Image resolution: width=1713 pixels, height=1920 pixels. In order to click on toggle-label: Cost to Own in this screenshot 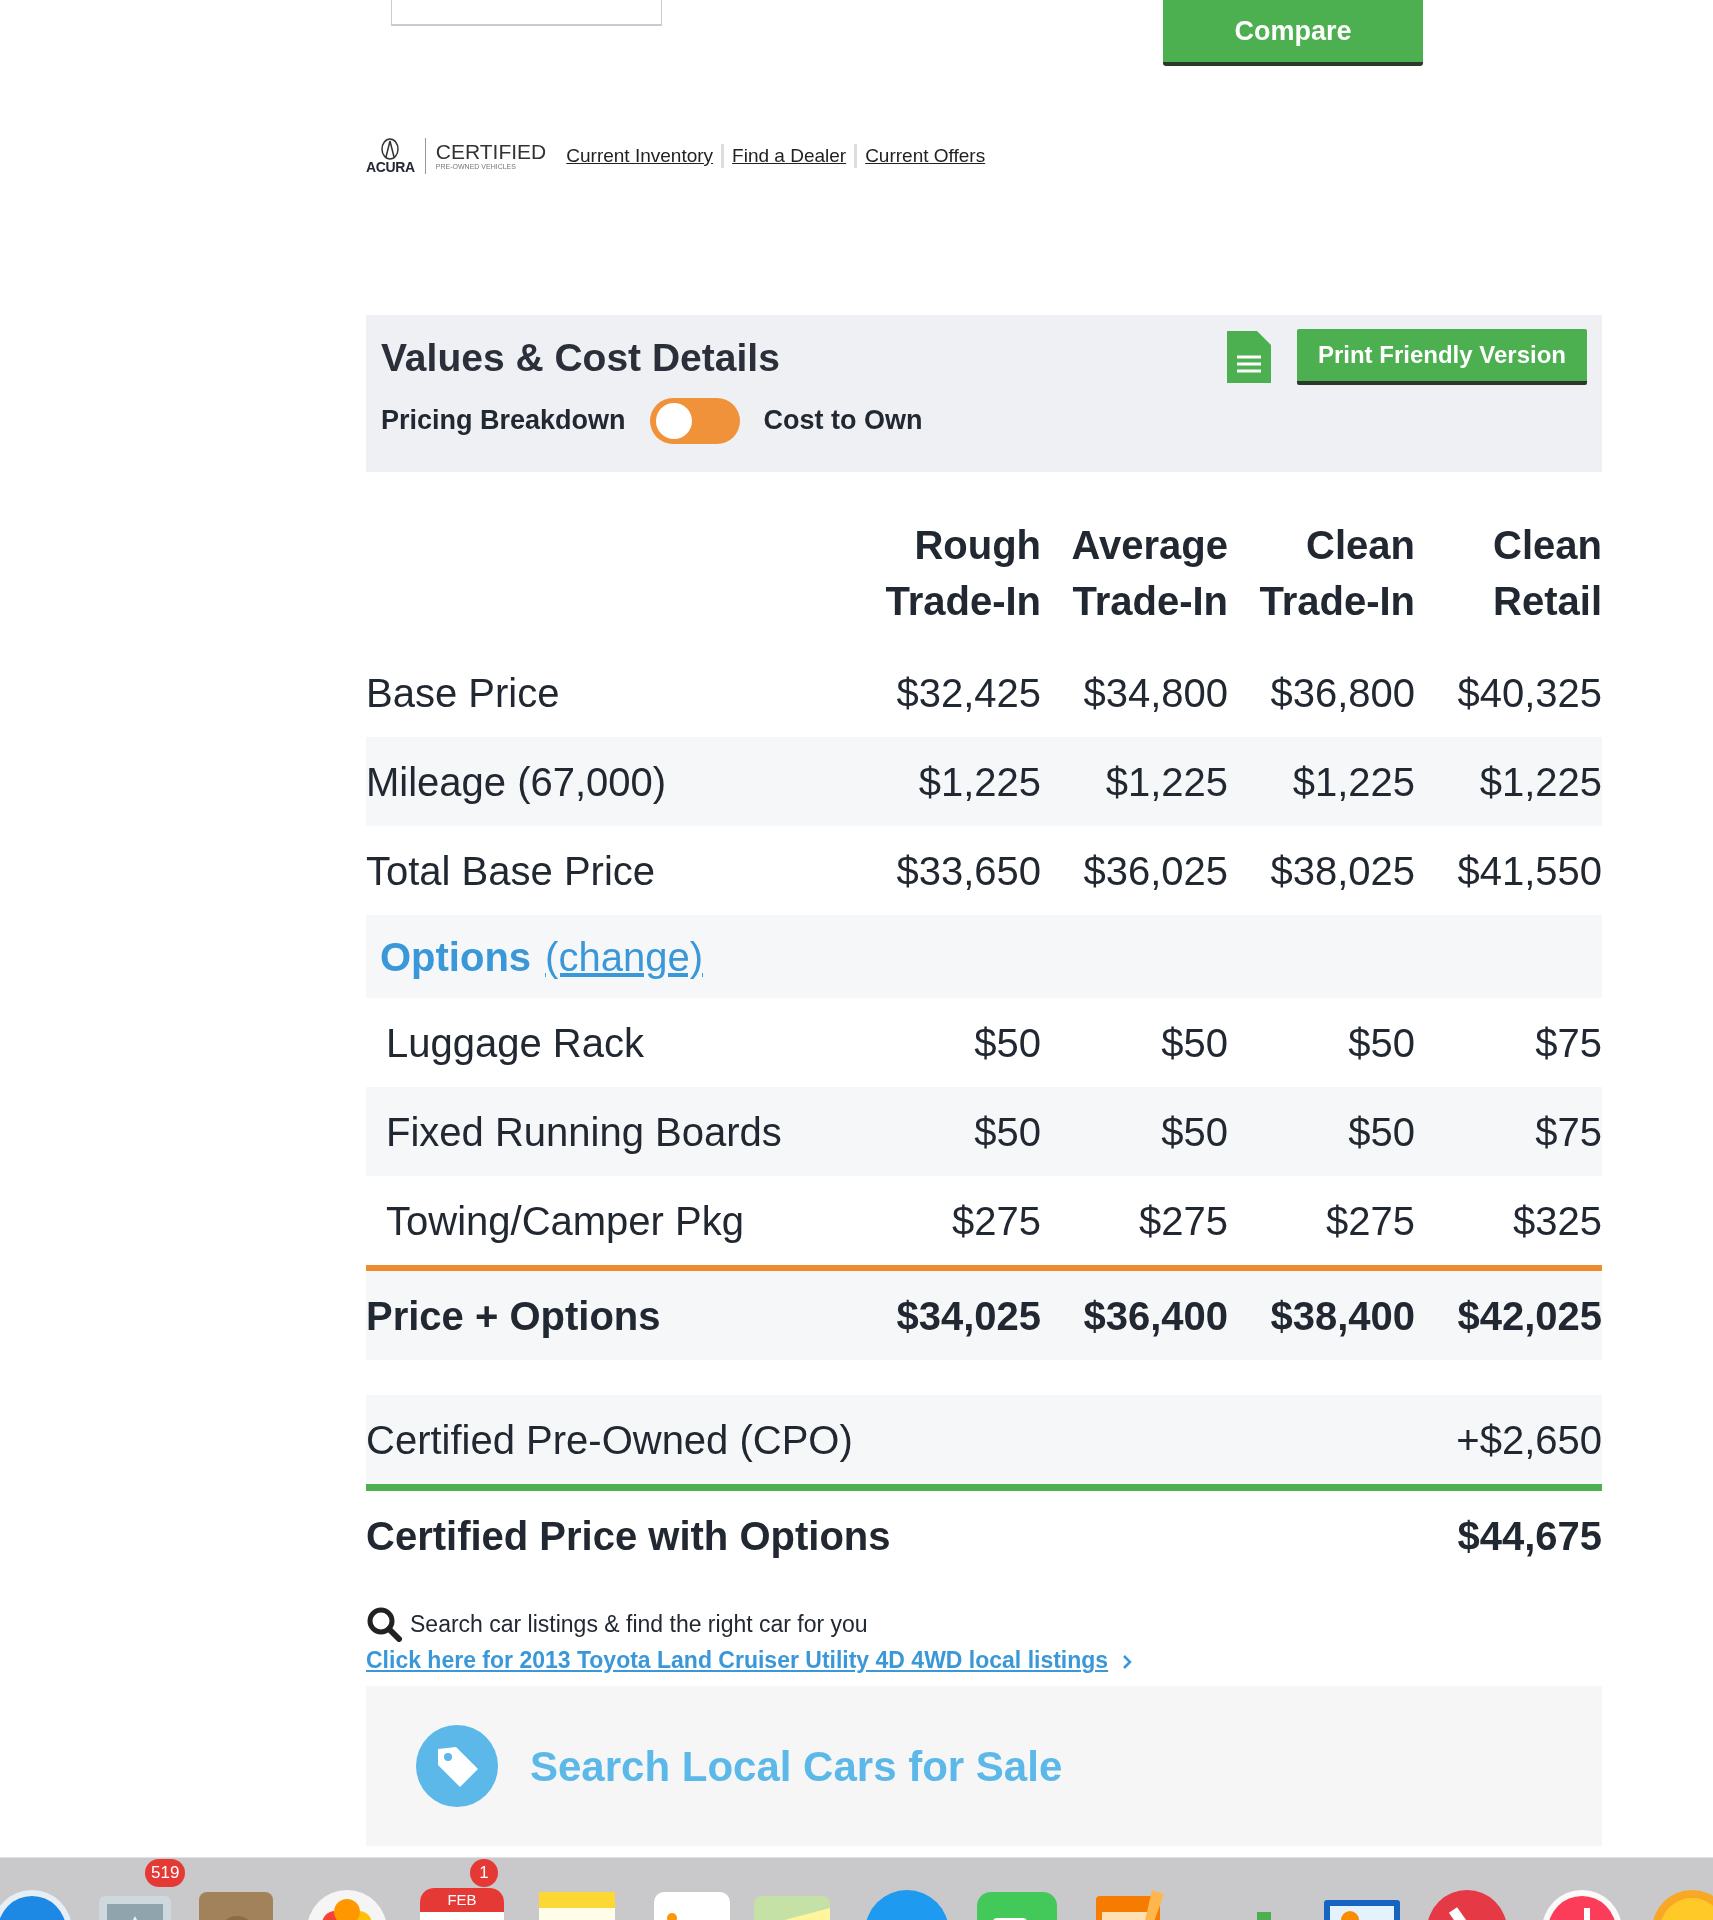, I will do `click(843, 421)`.